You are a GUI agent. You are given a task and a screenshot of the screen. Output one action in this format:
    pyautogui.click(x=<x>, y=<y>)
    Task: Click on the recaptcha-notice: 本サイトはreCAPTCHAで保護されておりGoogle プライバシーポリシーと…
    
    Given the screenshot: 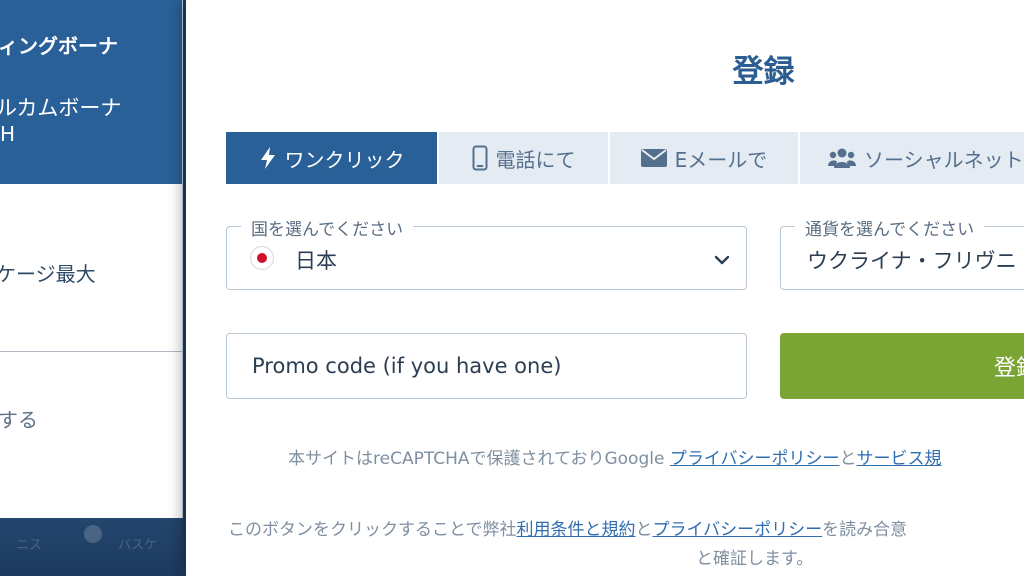 What is the action you would take?
    pyautogui.click(x=615, y=456)
    